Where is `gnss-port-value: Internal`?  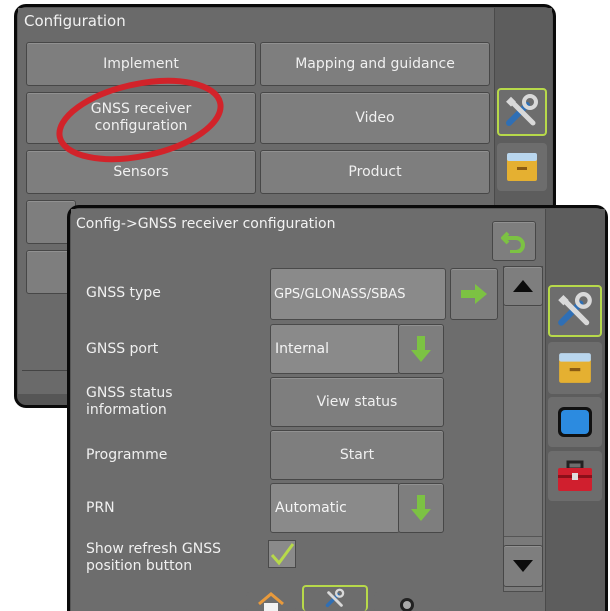 gnss-port-value: Internal is located at coordinates (335, 349).